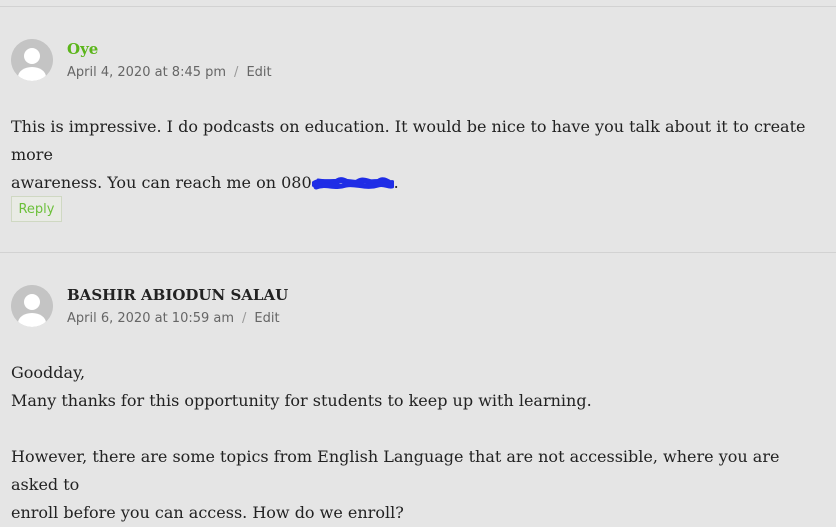  What do you see at coordinates (150, 318) in the screenshot?
I see `comment-date: April 6, 2020 at 10:59 am` at bounding box center [150, 318].